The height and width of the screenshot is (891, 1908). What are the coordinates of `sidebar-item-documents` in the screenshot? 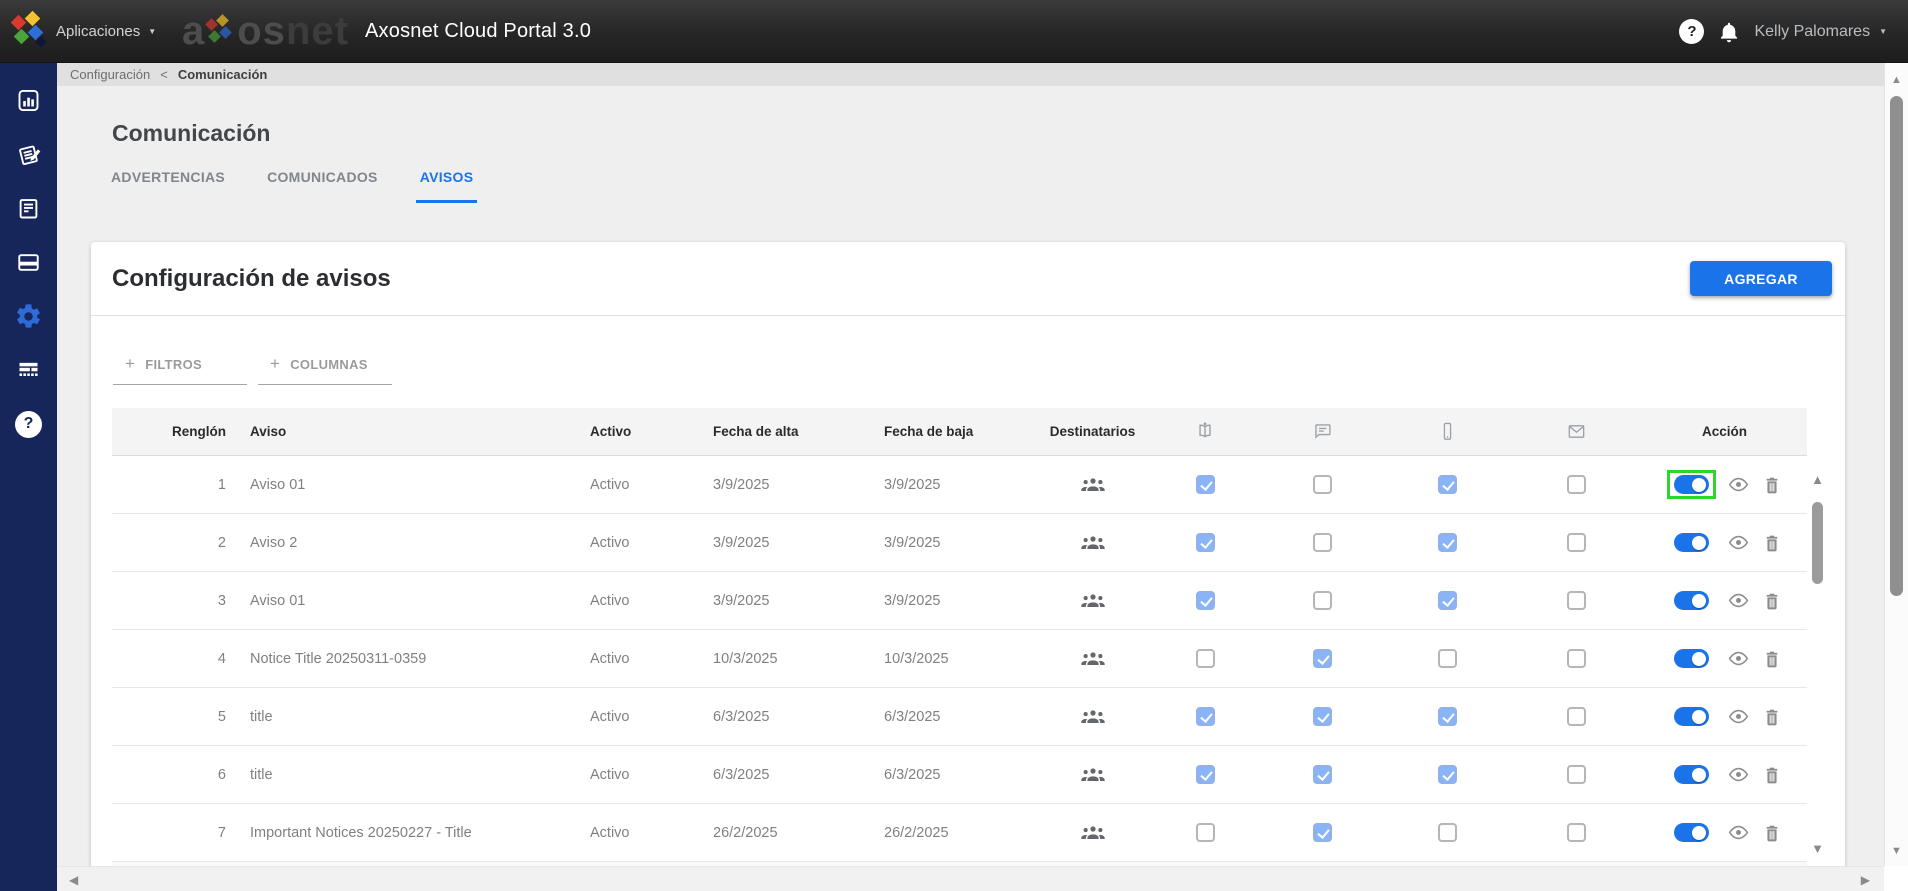 It's located at (28, 208).